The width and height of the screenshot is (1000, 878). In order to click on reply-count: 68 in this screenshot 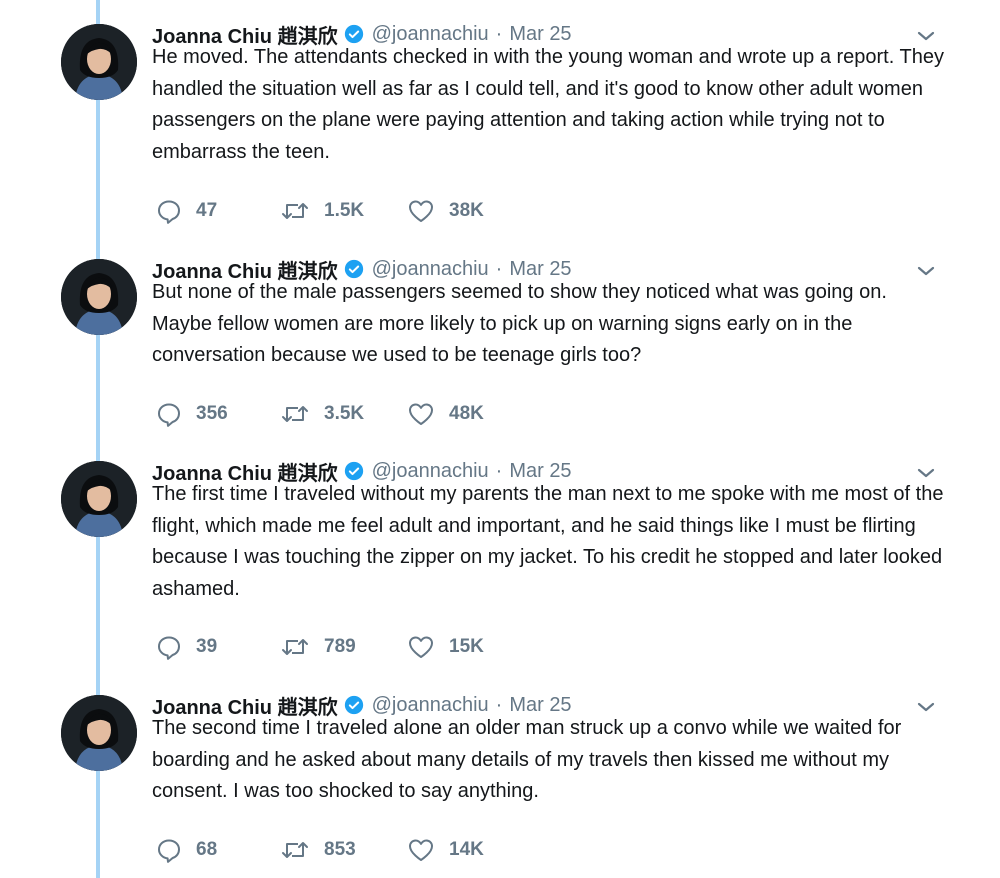, I will do `click(207, 849)`.